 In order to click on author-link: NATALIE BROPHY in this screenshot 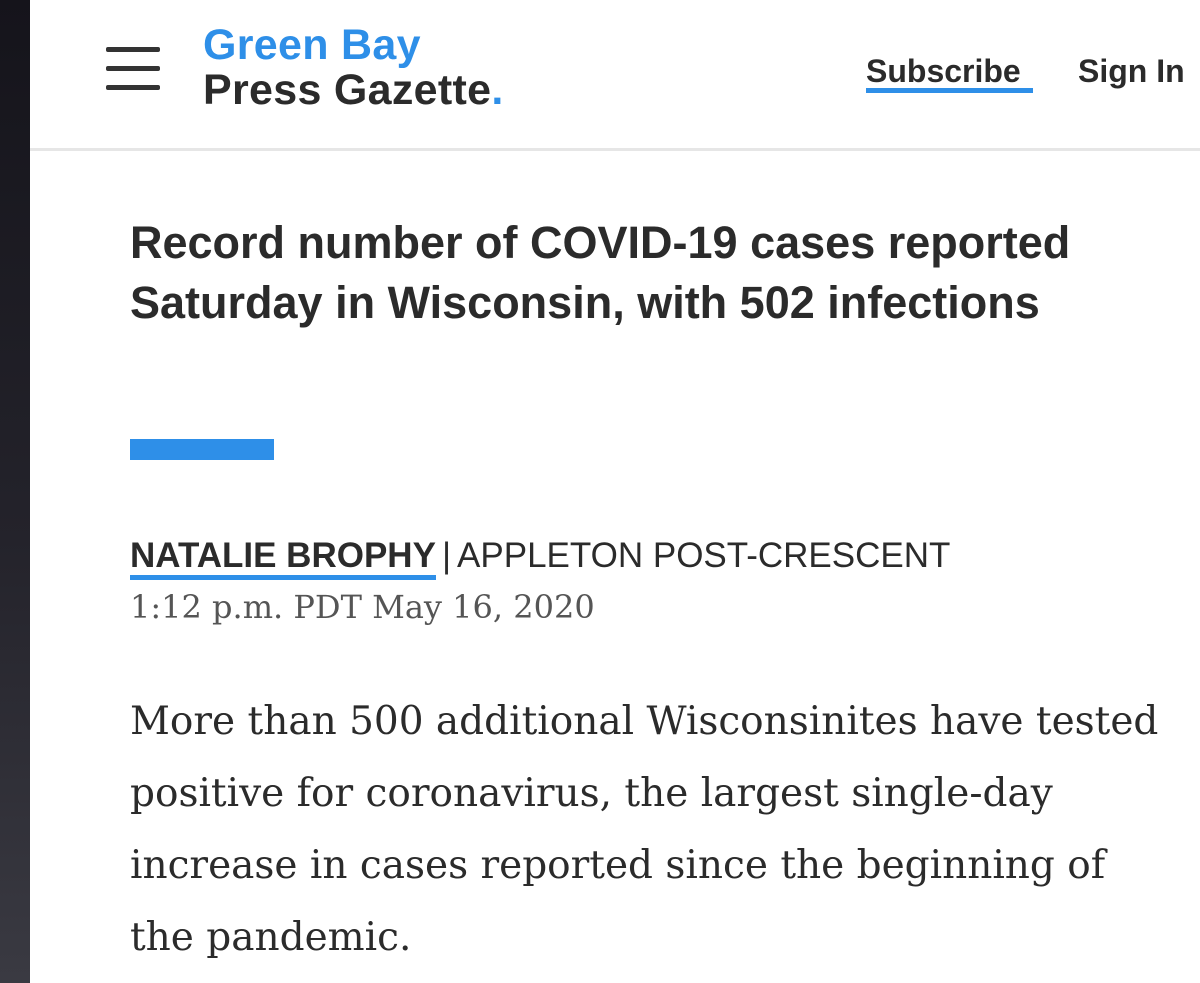, I will do `click(283, 558)`.